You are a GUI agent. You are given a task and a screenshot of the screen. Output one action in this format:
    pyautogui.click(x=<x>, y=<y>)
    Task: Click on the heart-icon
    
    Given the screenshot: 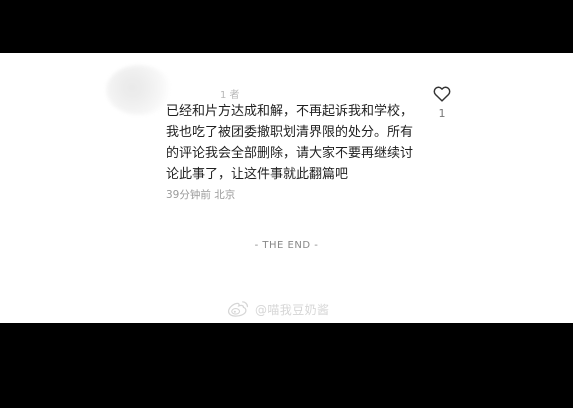 What is the action you would take?
    pyautogui.click(x=442, y=94)
    